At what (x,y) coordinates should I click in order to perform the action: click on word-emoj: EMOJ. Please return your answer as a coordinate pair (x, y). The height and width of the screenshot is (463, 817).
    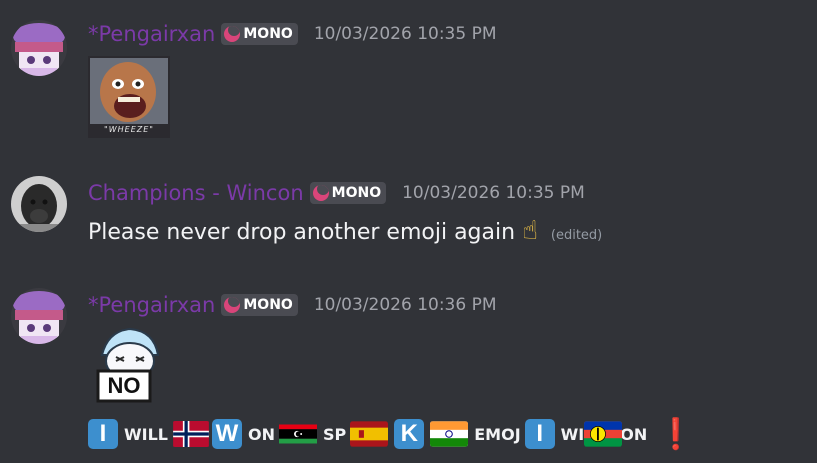
    Looking at the image, I should click on (497, 434).